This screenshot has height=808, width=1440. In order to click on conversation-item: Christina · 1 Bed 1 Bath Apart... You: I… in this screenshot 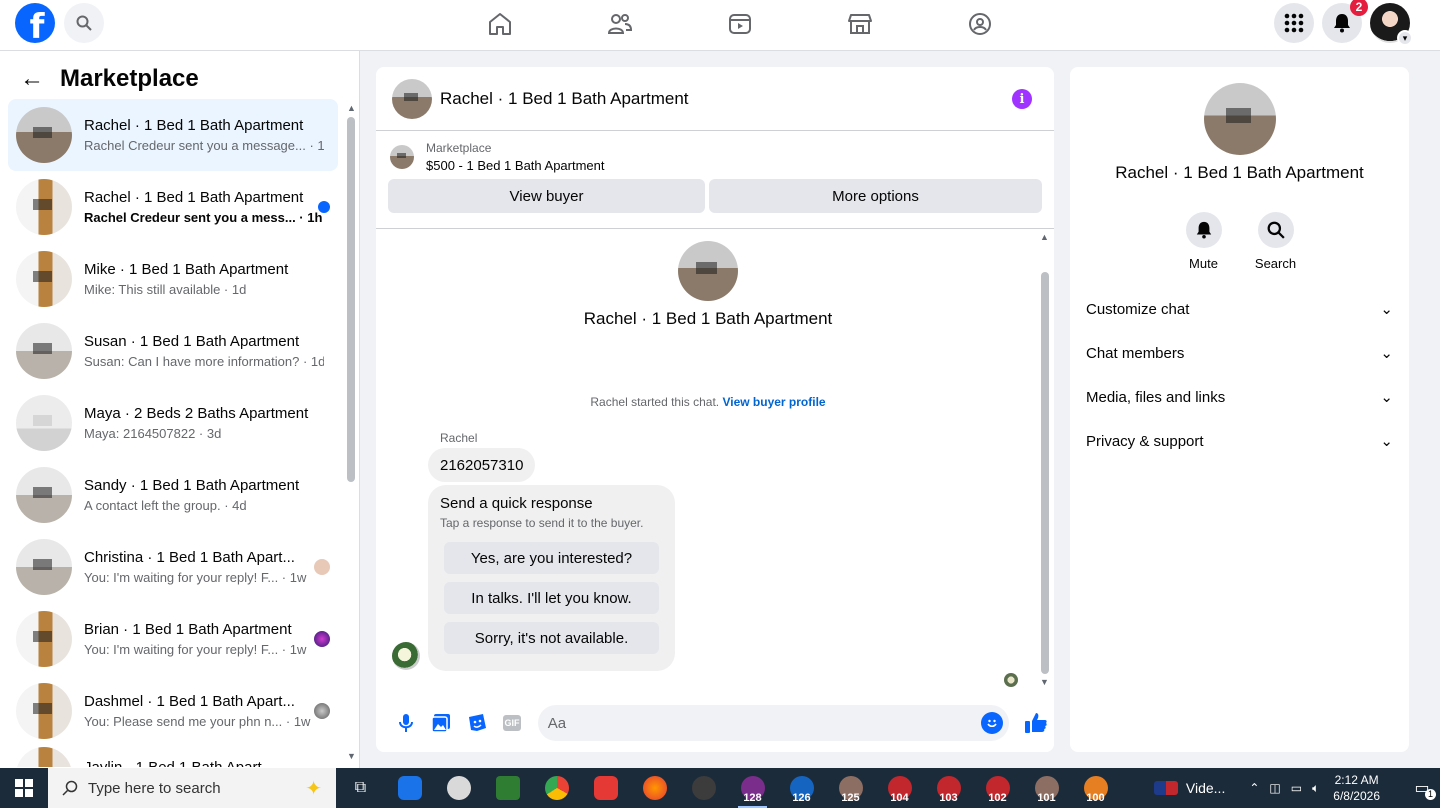, I will do `click(173, 567)`.